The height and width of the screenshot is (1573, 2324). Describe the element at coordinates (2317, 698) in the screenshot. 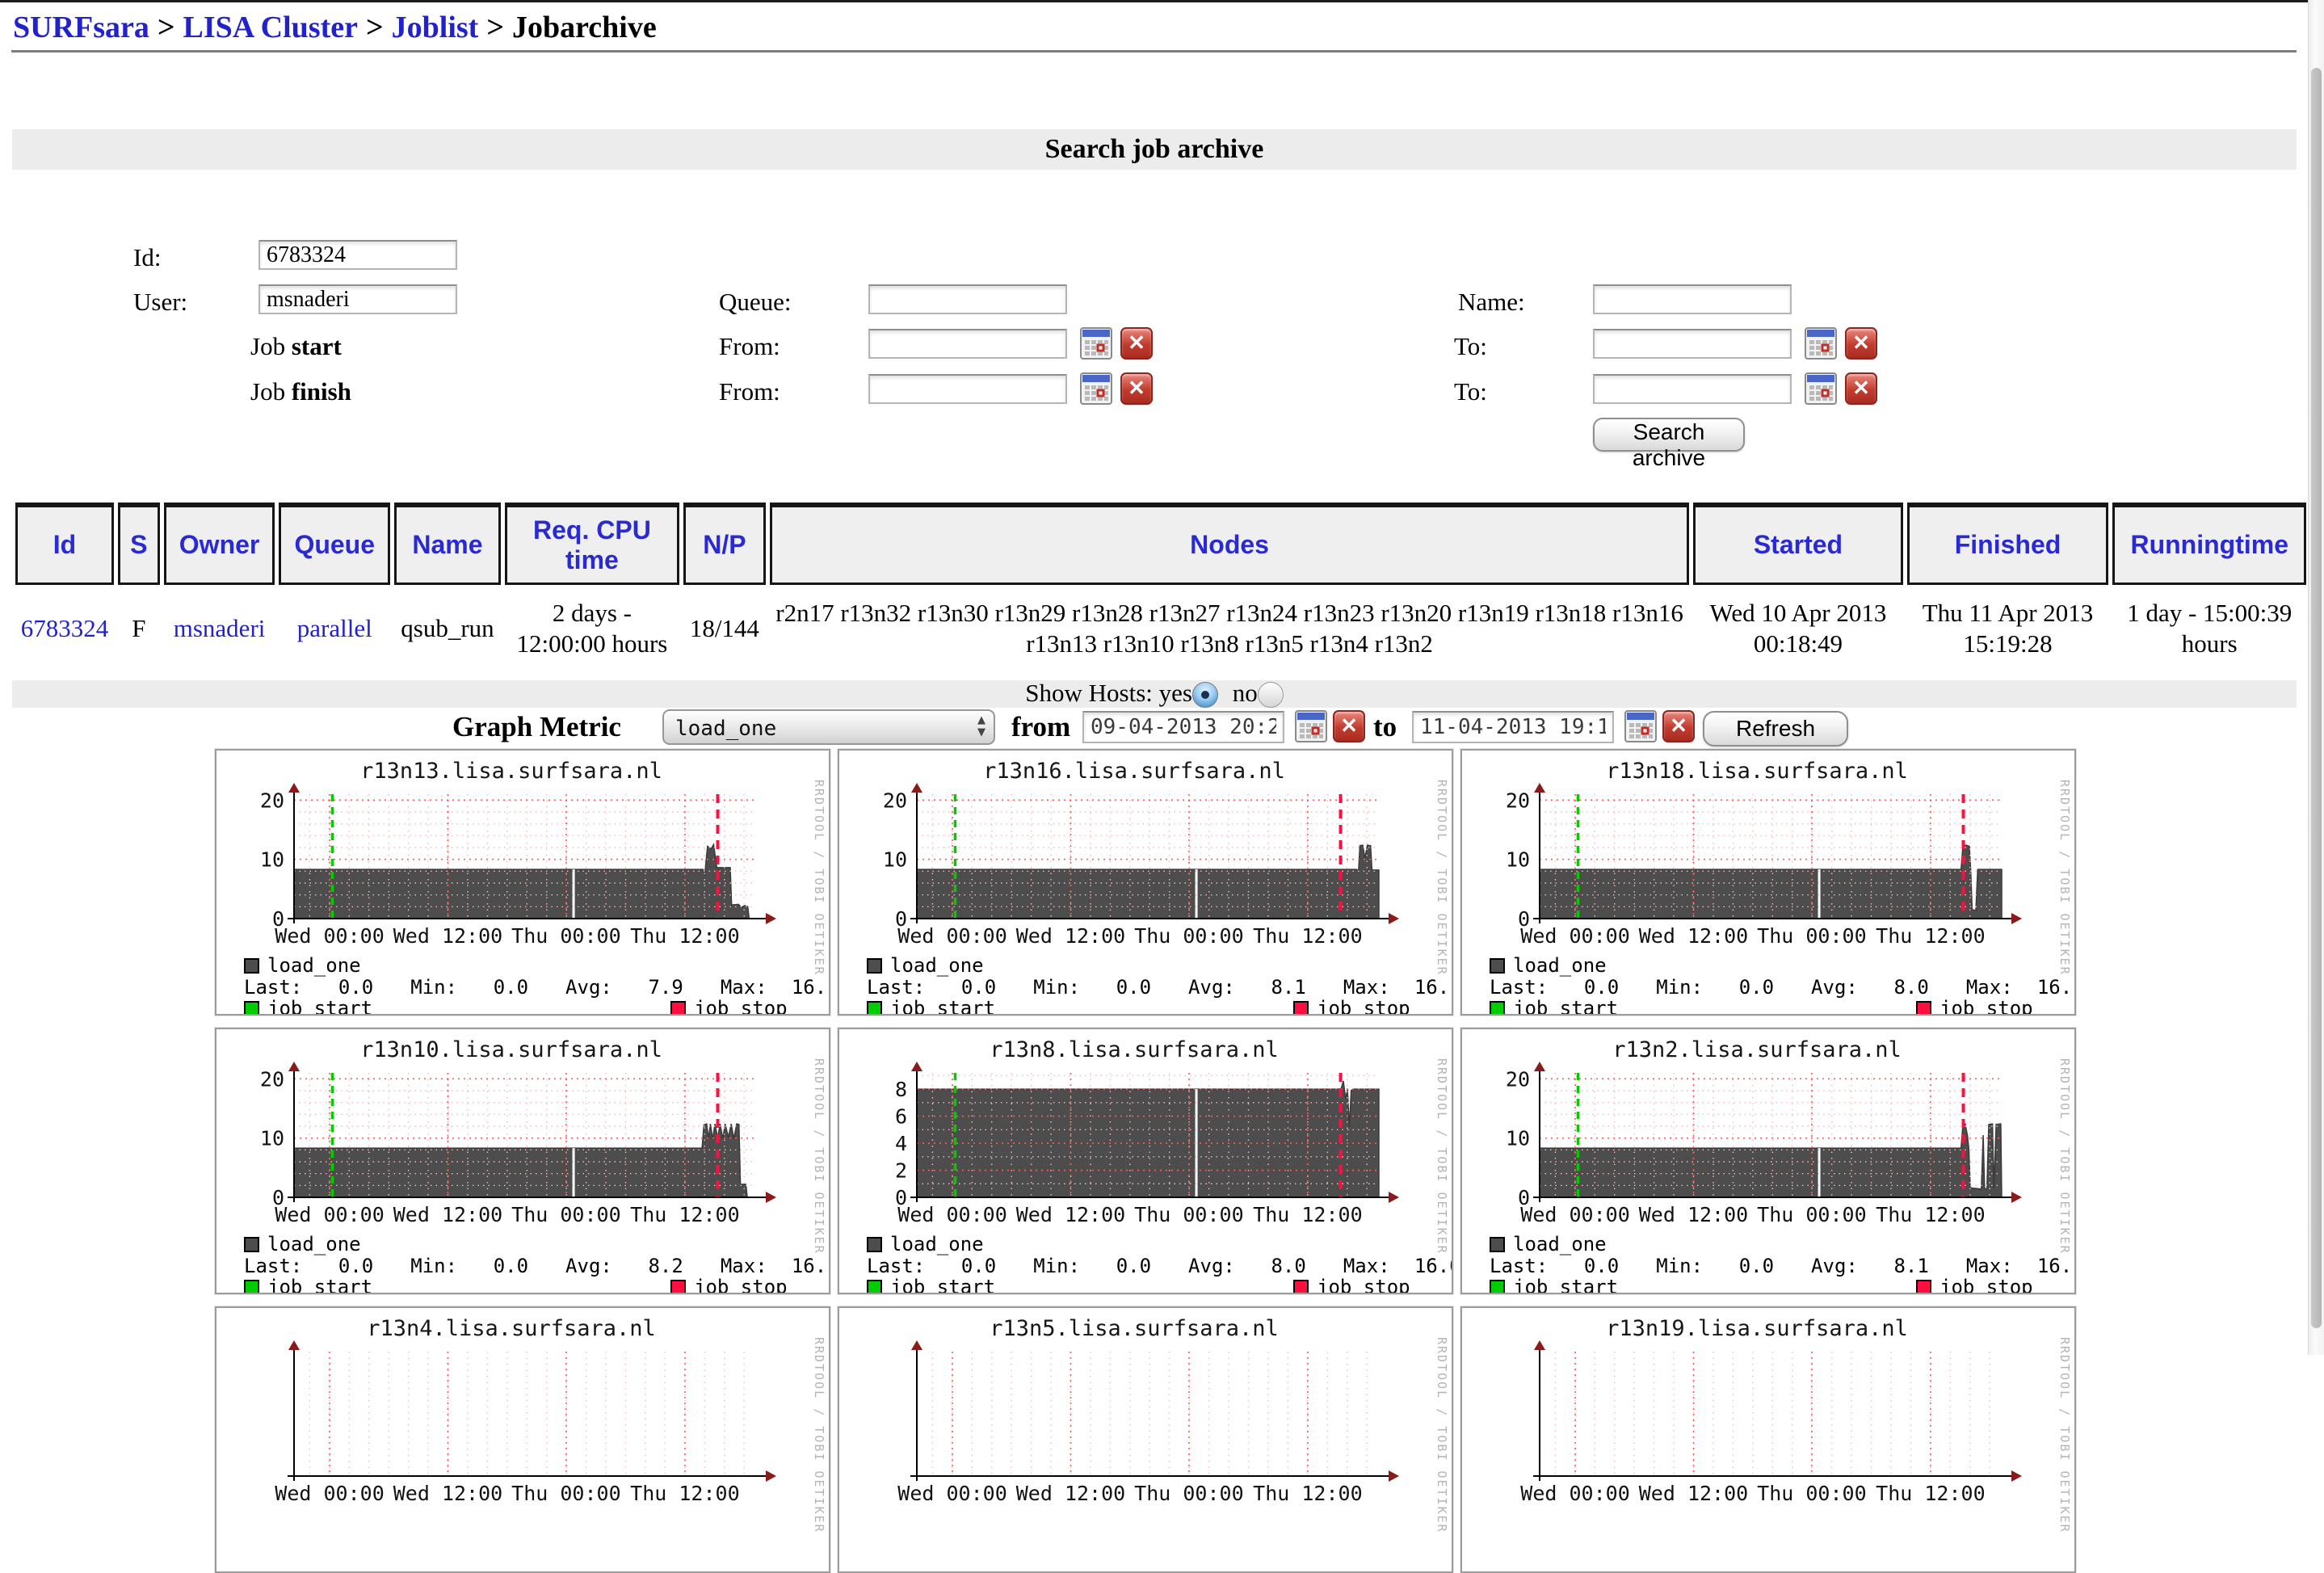

I see `scrollbar-thumb` at that location.